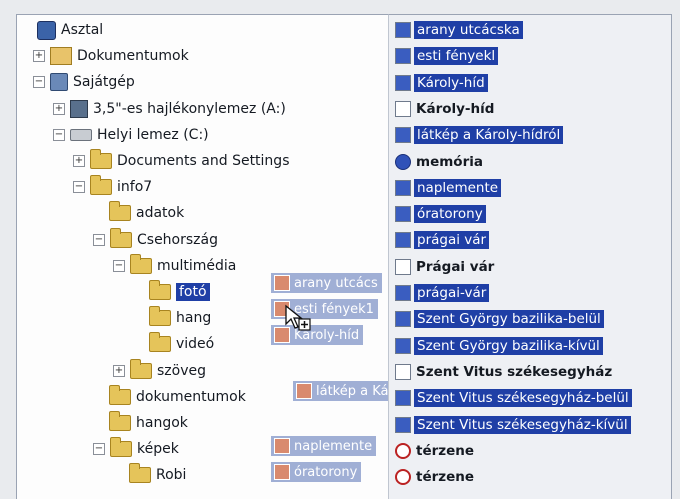 The image size is (680, 499). Describe the element at coordinates (333, 446) in the screenshot. I see `drag-ghost-label: naplemente` at that location.